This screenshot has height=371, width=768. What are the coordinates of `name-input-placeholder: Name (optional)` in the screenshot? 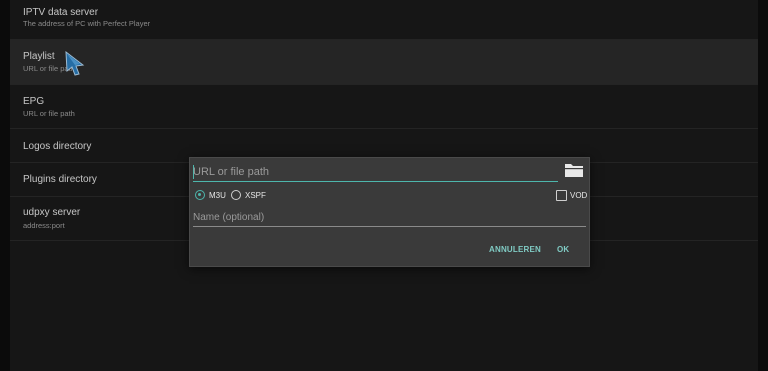 It's located at (229, 217).